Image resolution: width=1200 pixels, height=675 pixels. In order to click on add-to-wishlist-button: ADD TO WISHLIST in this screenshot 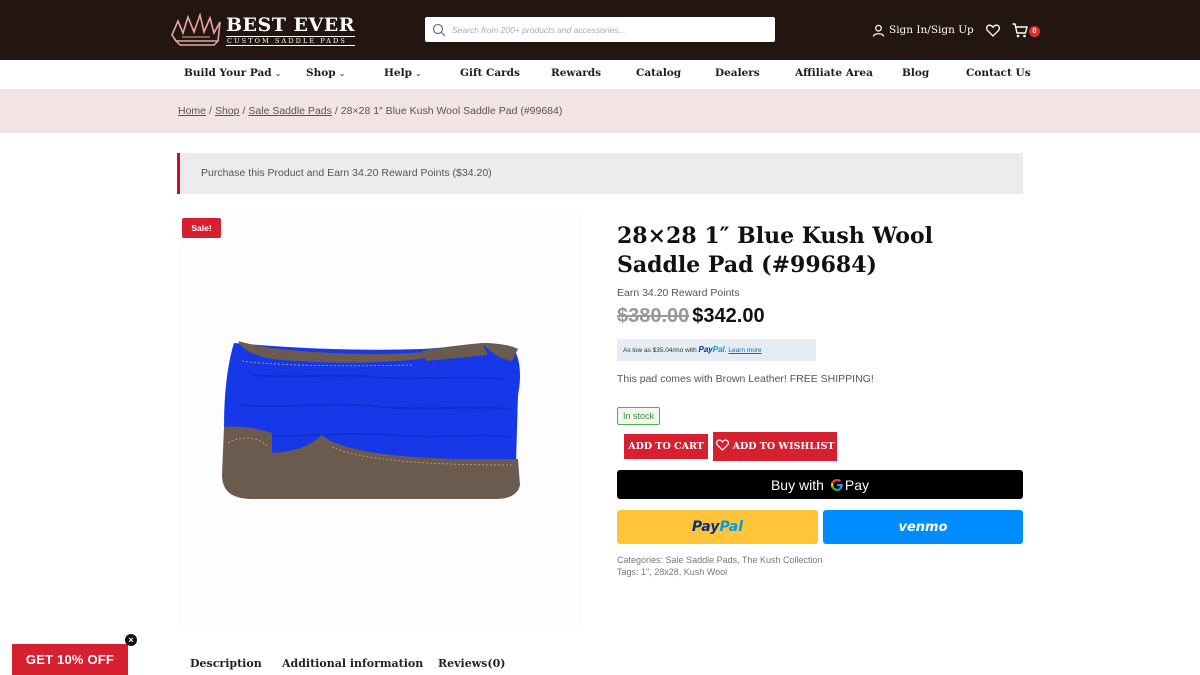, I will do `click(775, 446)`.